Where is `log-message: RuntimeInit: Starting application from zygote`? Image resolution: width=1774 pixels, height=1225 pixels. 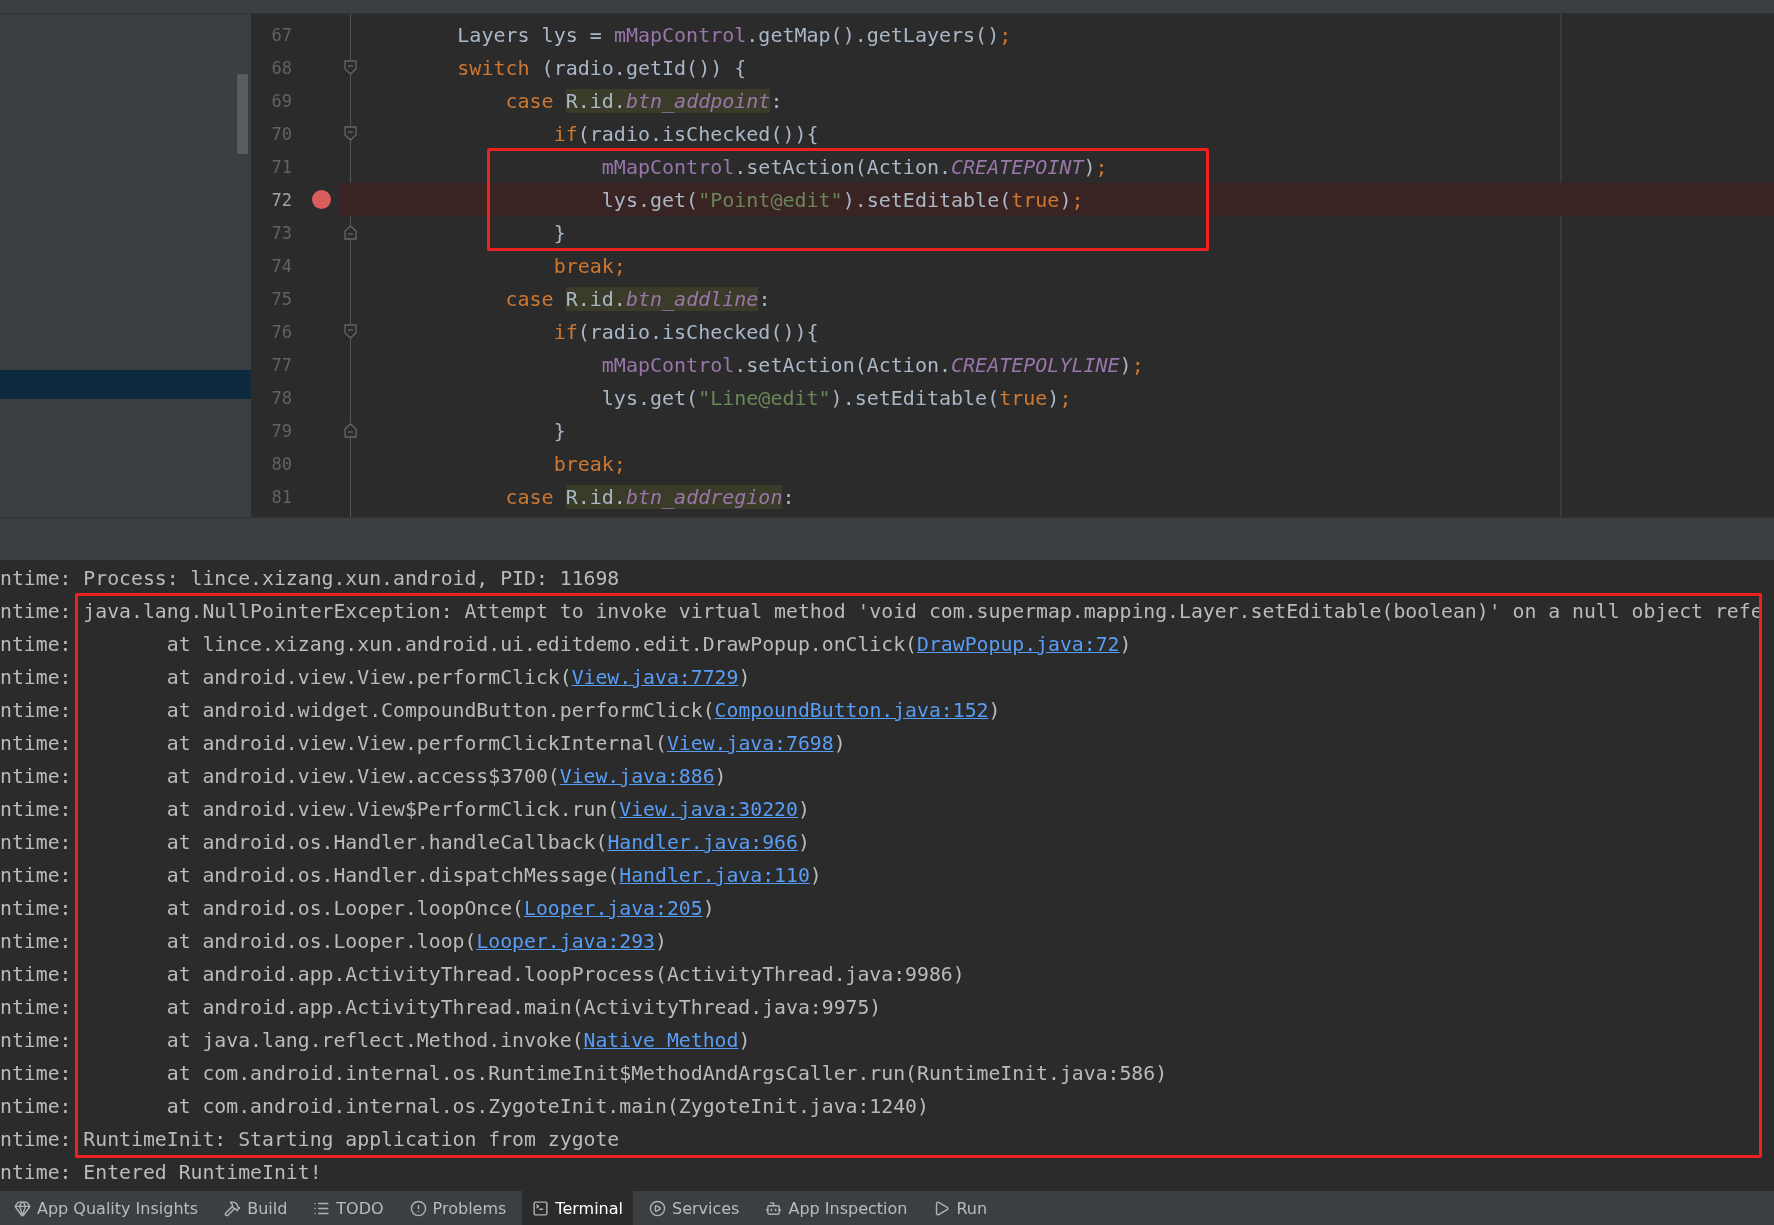 log-message: RuntimeInit: Starting application from zygote is located at coordinates (351, 1139).